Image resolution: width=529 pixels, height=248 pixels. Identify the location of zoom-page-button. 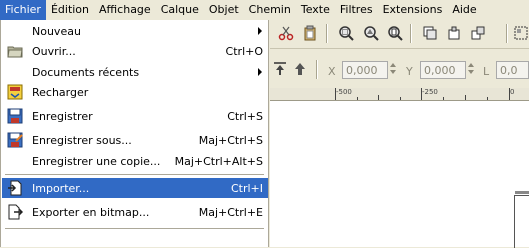
(395, 33).